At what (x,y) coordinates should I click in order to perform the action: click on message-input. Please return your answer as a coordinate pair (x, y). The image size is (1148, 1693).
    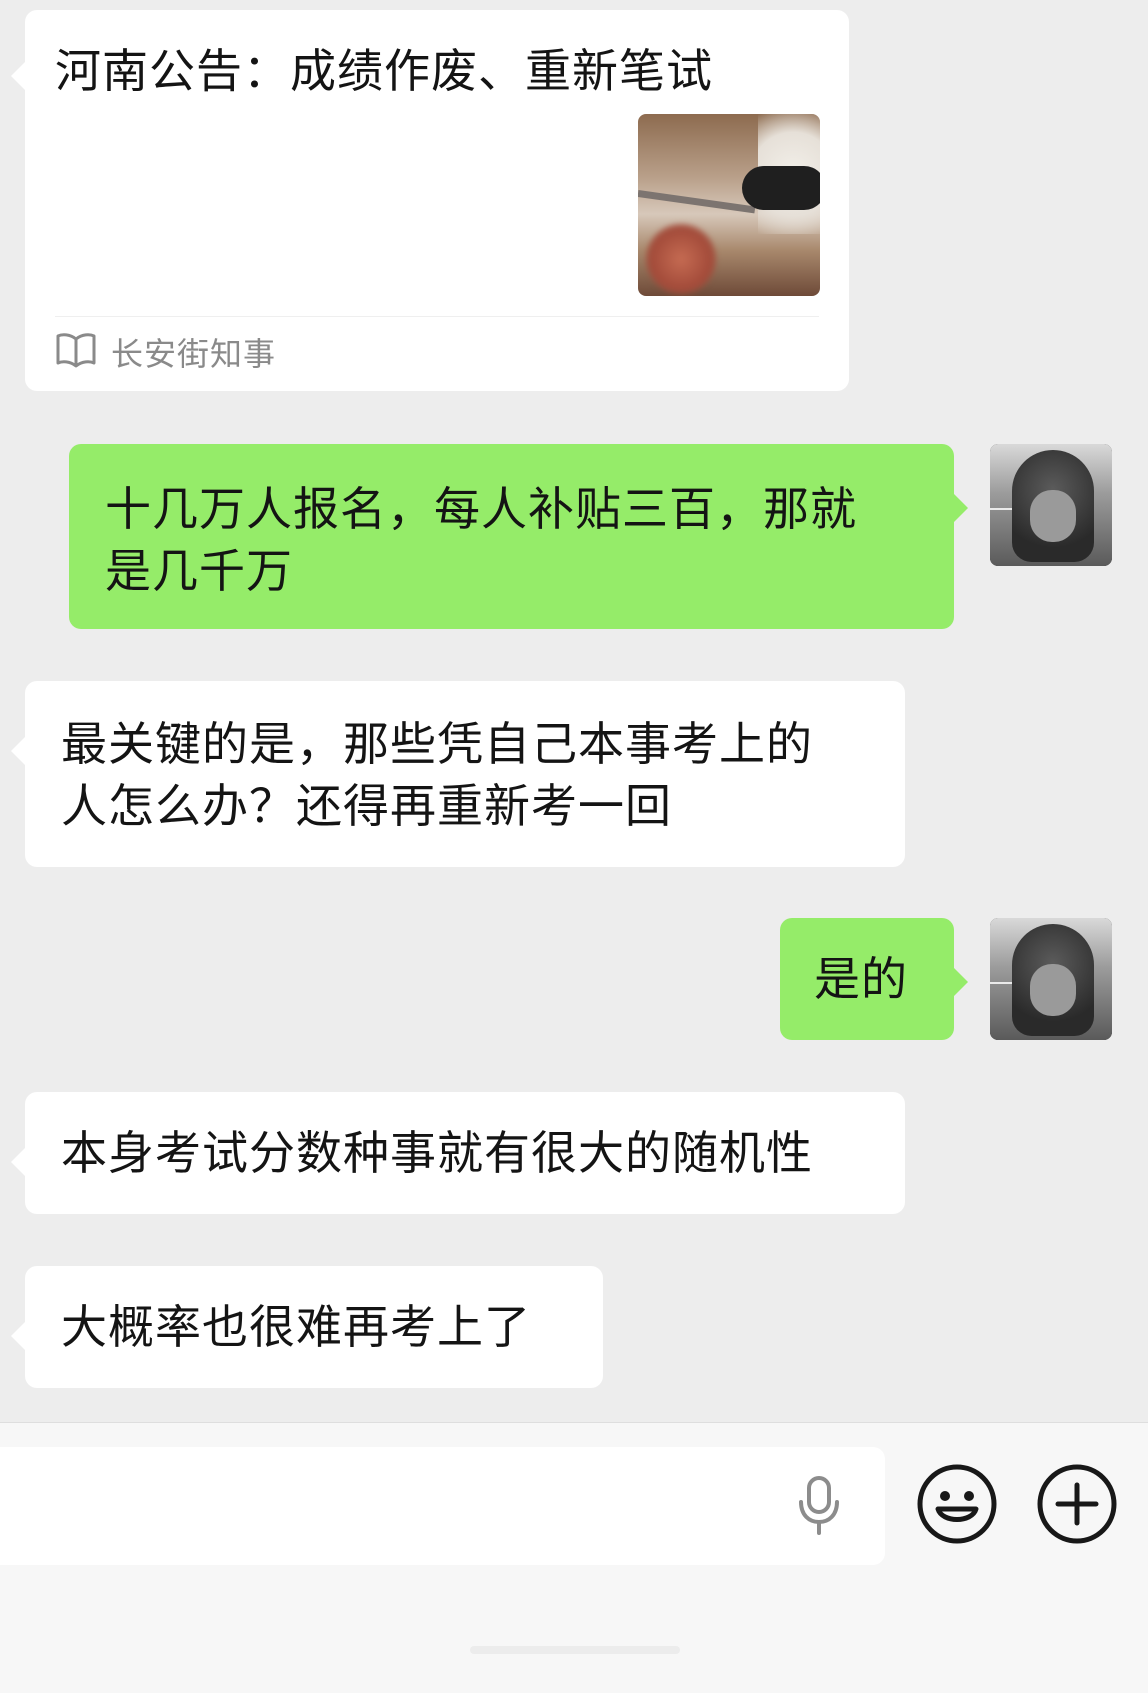
    Looking at the image, I should click on (442, 1506).